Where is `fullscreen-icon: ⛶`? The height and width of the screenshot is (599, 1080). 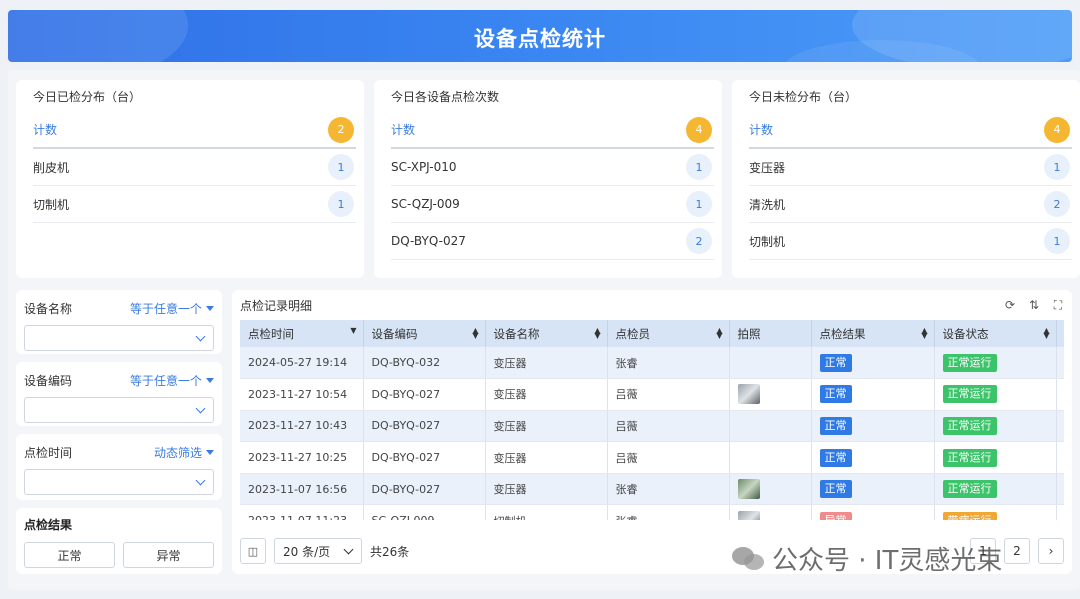
fullscreen-icon: ⛶ is located at coordinates (1058, 305).